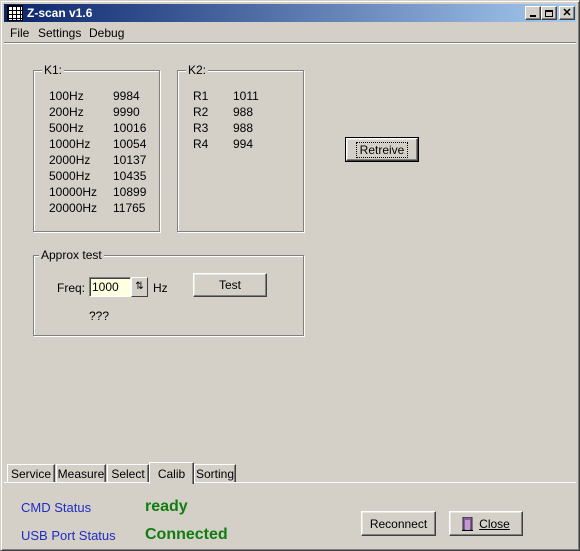  I want to click on close-icon: ✕, so click(567, 12).